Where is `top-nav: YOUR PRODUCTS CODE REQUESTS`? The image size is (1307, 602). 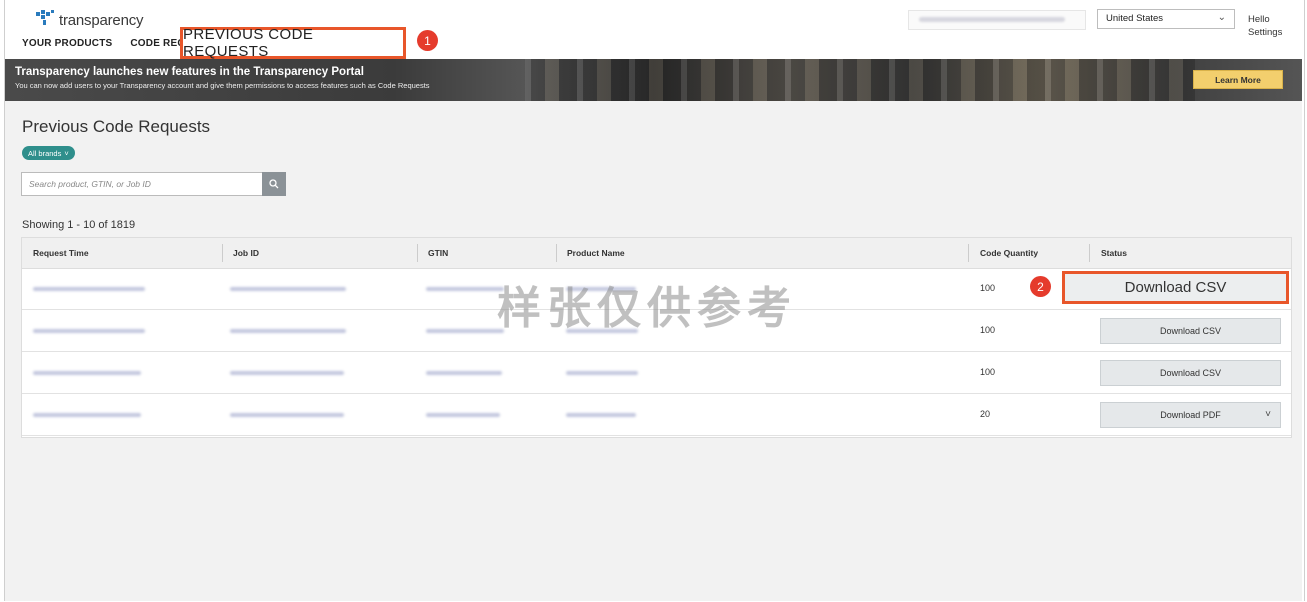
top-nav: YOUR PRODUCTS CODE REQUESTS is located at coordinates (105, 43).